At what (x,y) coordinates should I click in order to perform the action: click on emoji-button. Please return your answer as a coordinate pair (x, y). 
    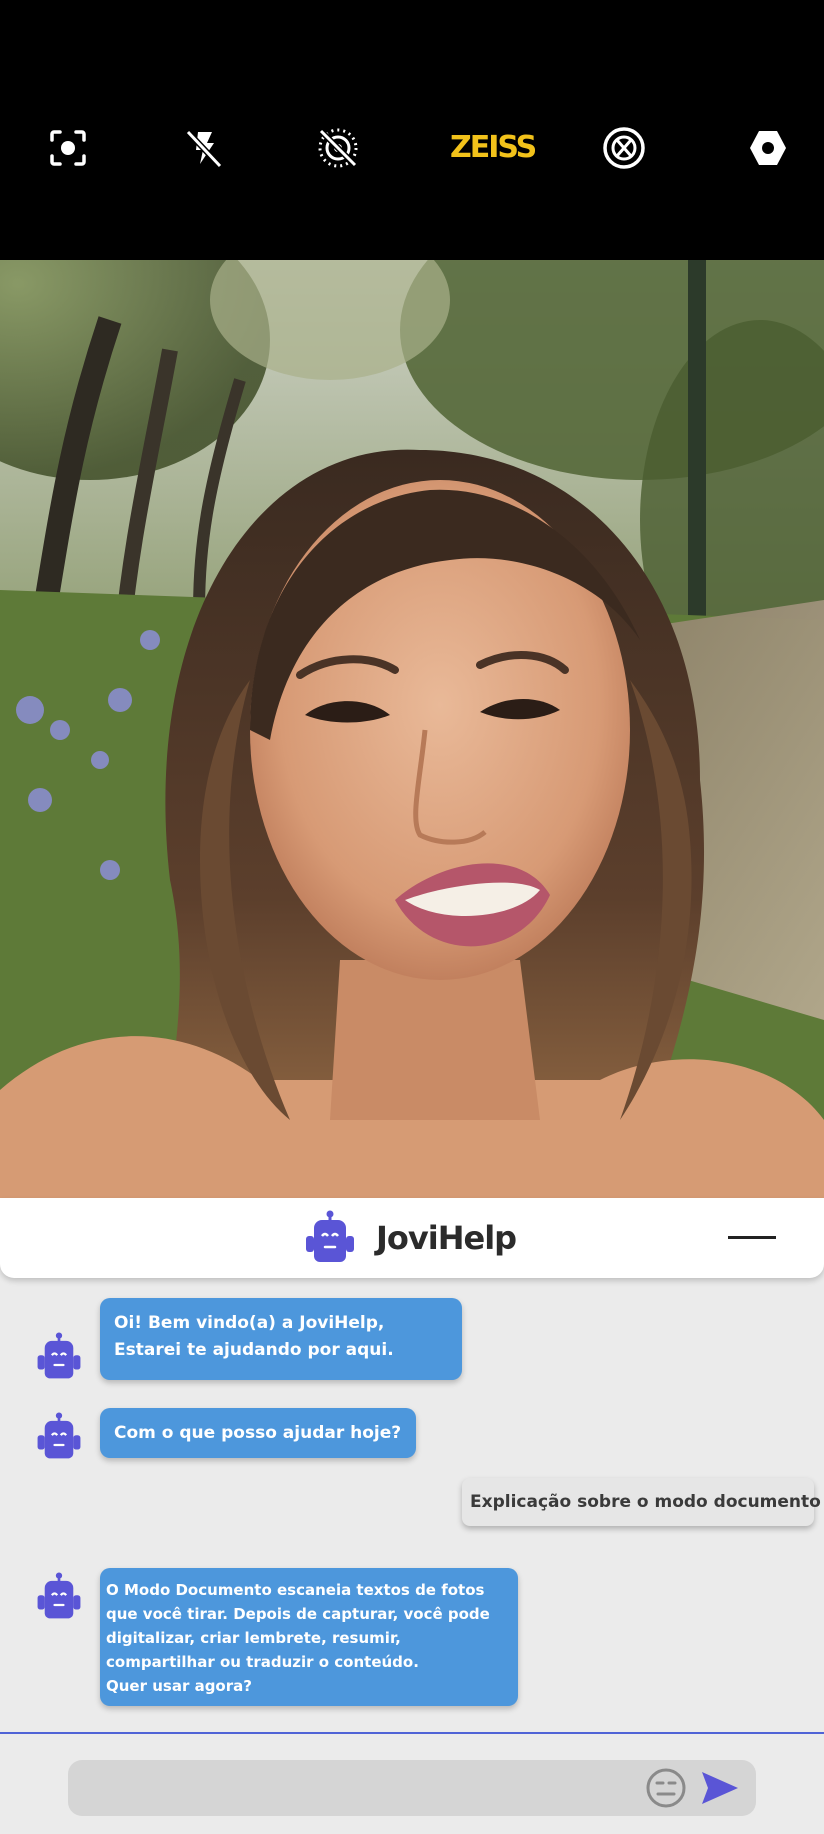
    Looking at the image, I should click on (666, 1788).